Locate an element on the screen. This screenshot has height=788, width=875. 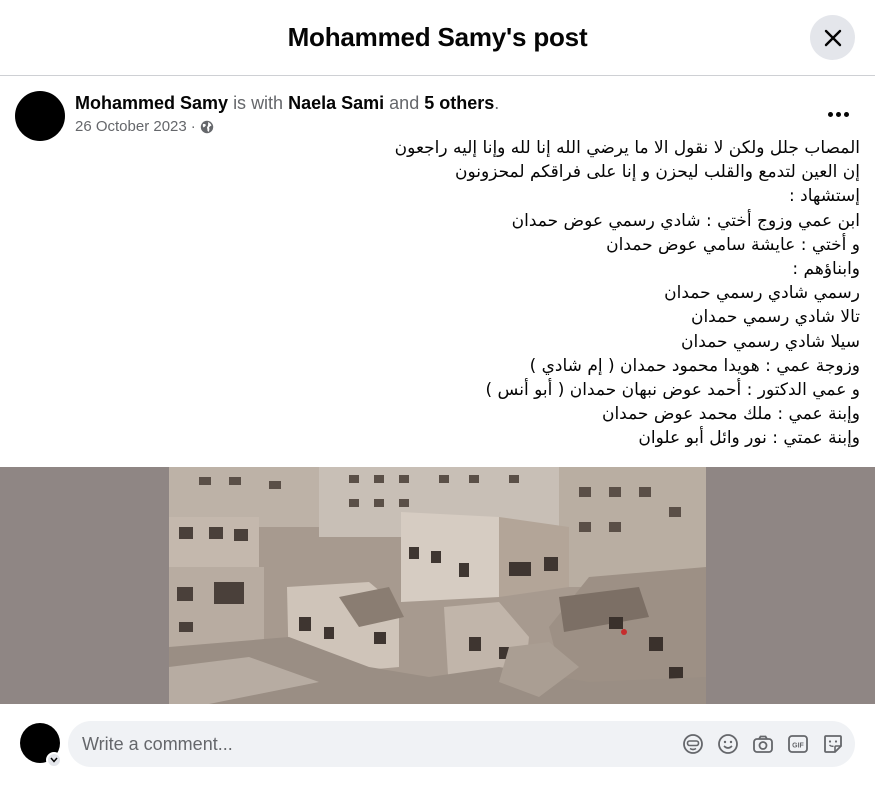
gif-icon: GIF is located at coordinates (798, 744).